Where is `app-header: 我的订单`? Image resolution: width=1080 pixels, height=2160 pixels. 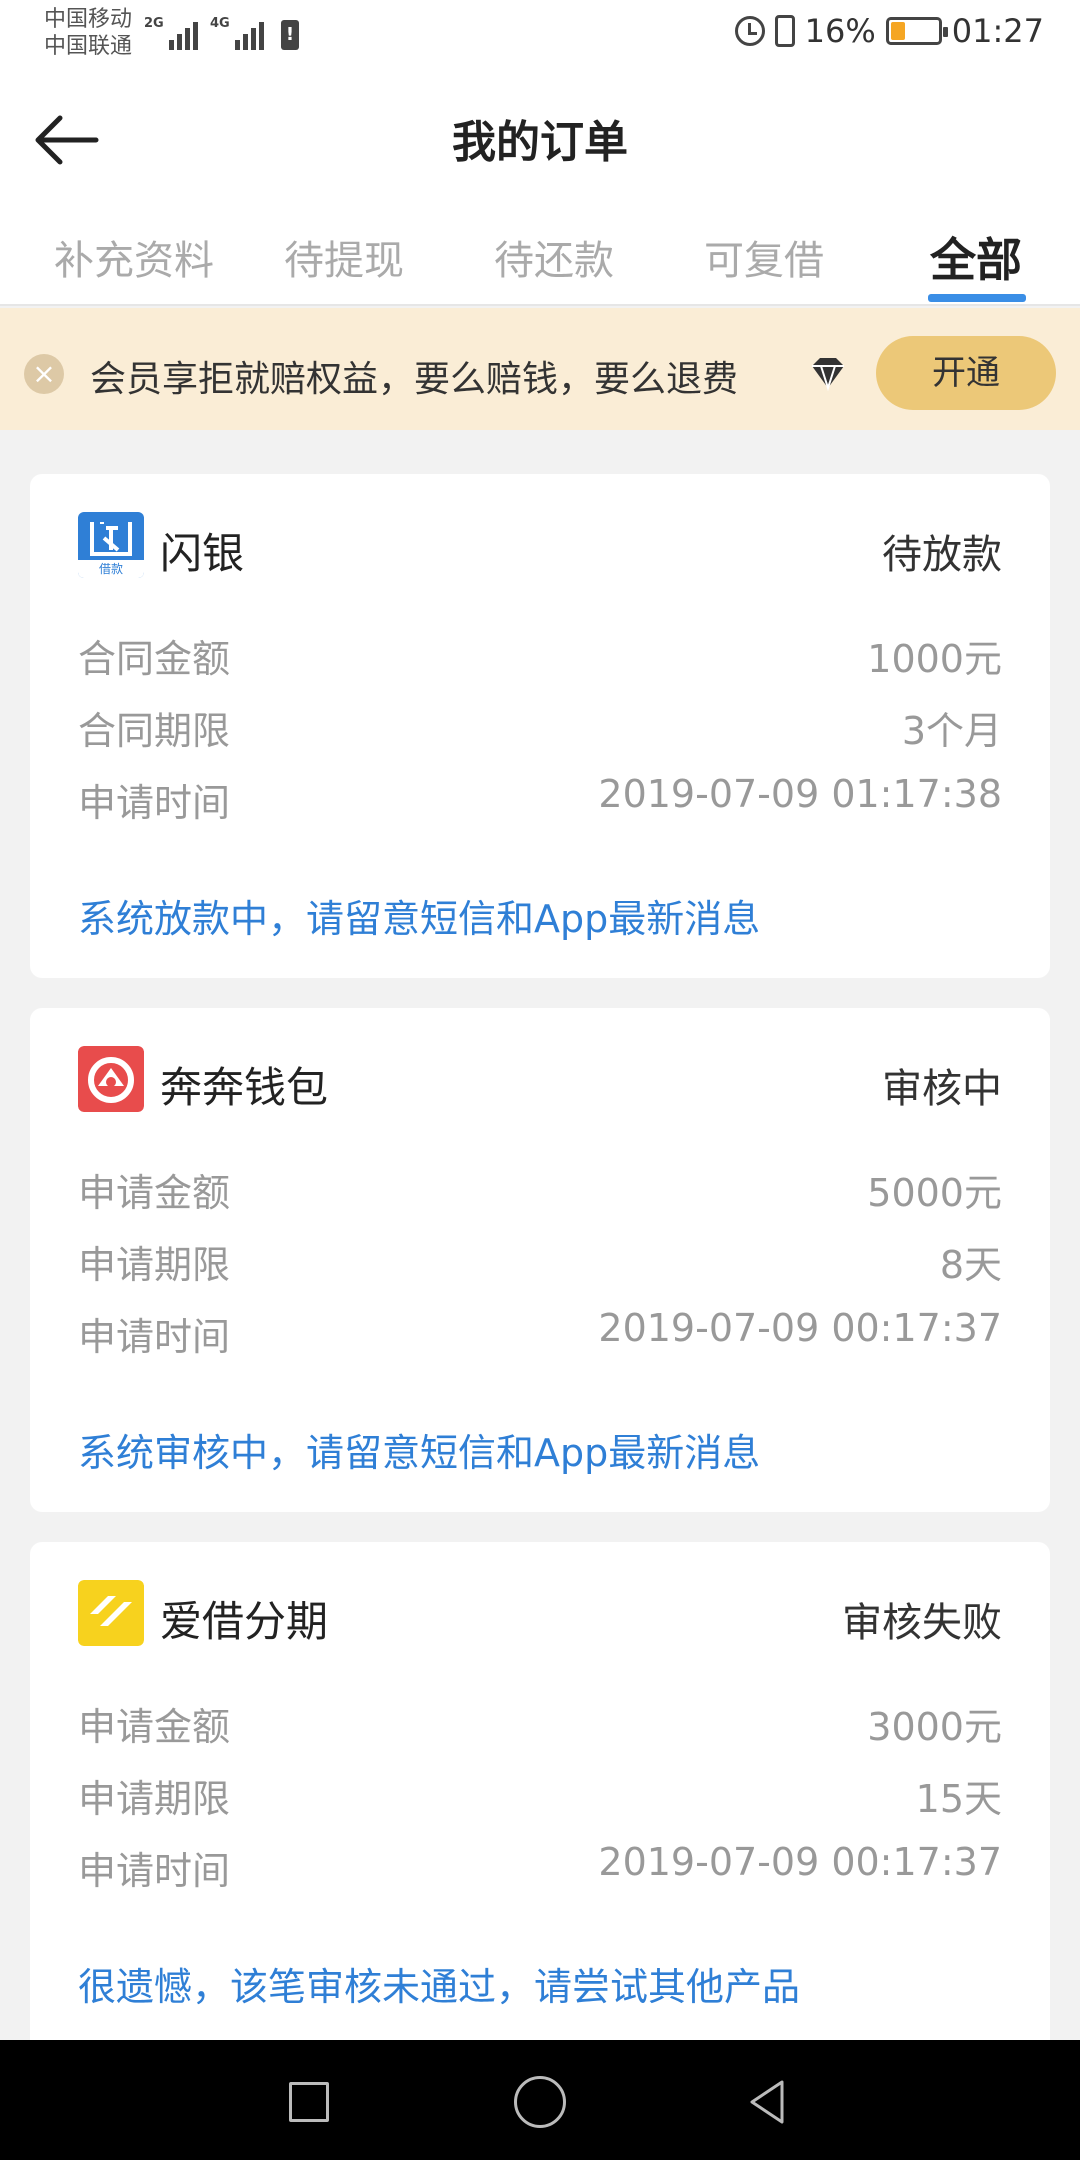 app-header: 我的订单 is located at coordinates (540, 140).